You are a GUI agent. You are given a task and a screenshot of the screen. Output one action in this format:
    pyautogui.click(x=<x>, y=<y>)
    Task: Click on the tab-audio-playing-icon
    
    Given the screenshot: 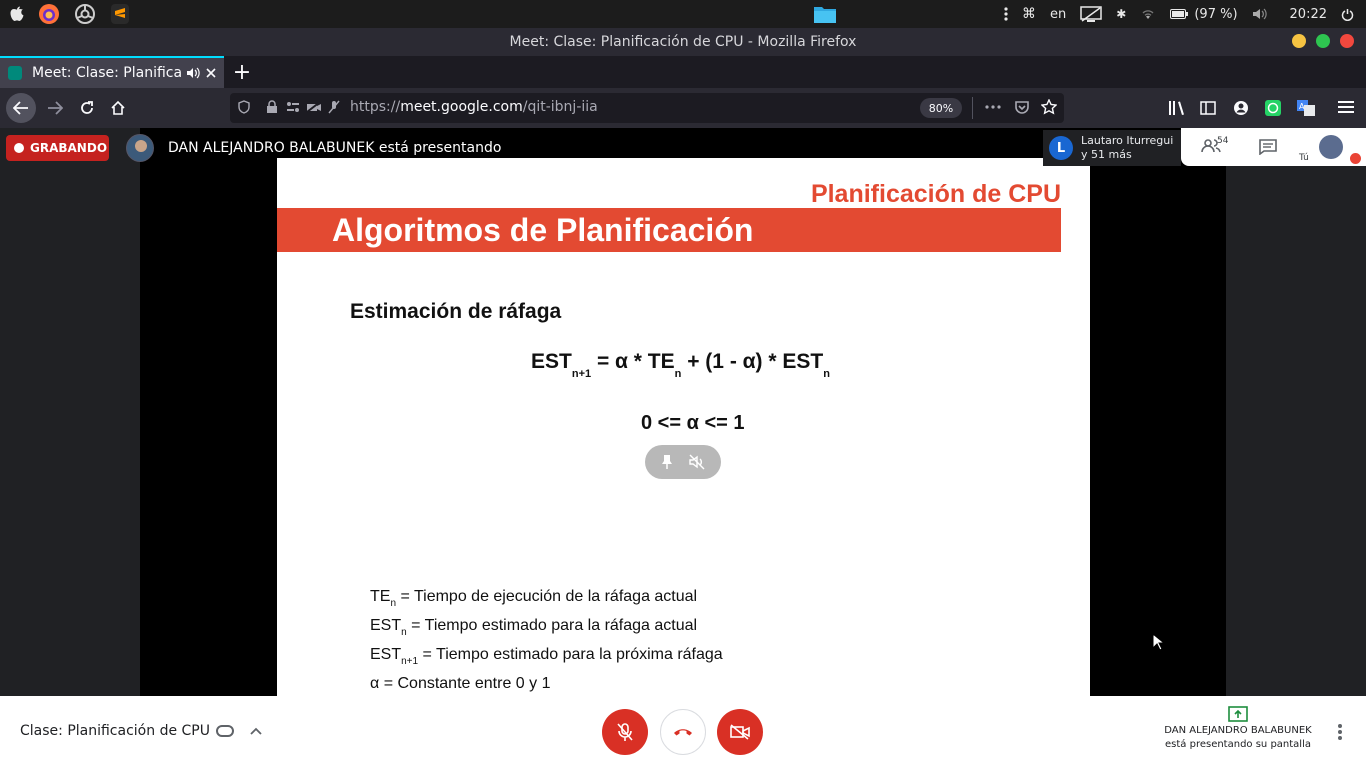 What is the action you would take?
    pyautogui.click(x=193, y=73)
    